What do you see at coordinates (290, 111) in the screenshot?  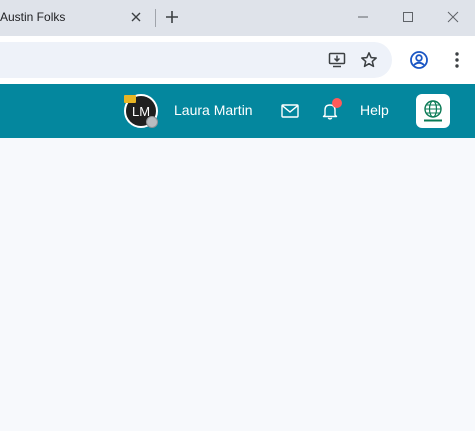 I see `mail-icon` at bounding box center [290, 111].